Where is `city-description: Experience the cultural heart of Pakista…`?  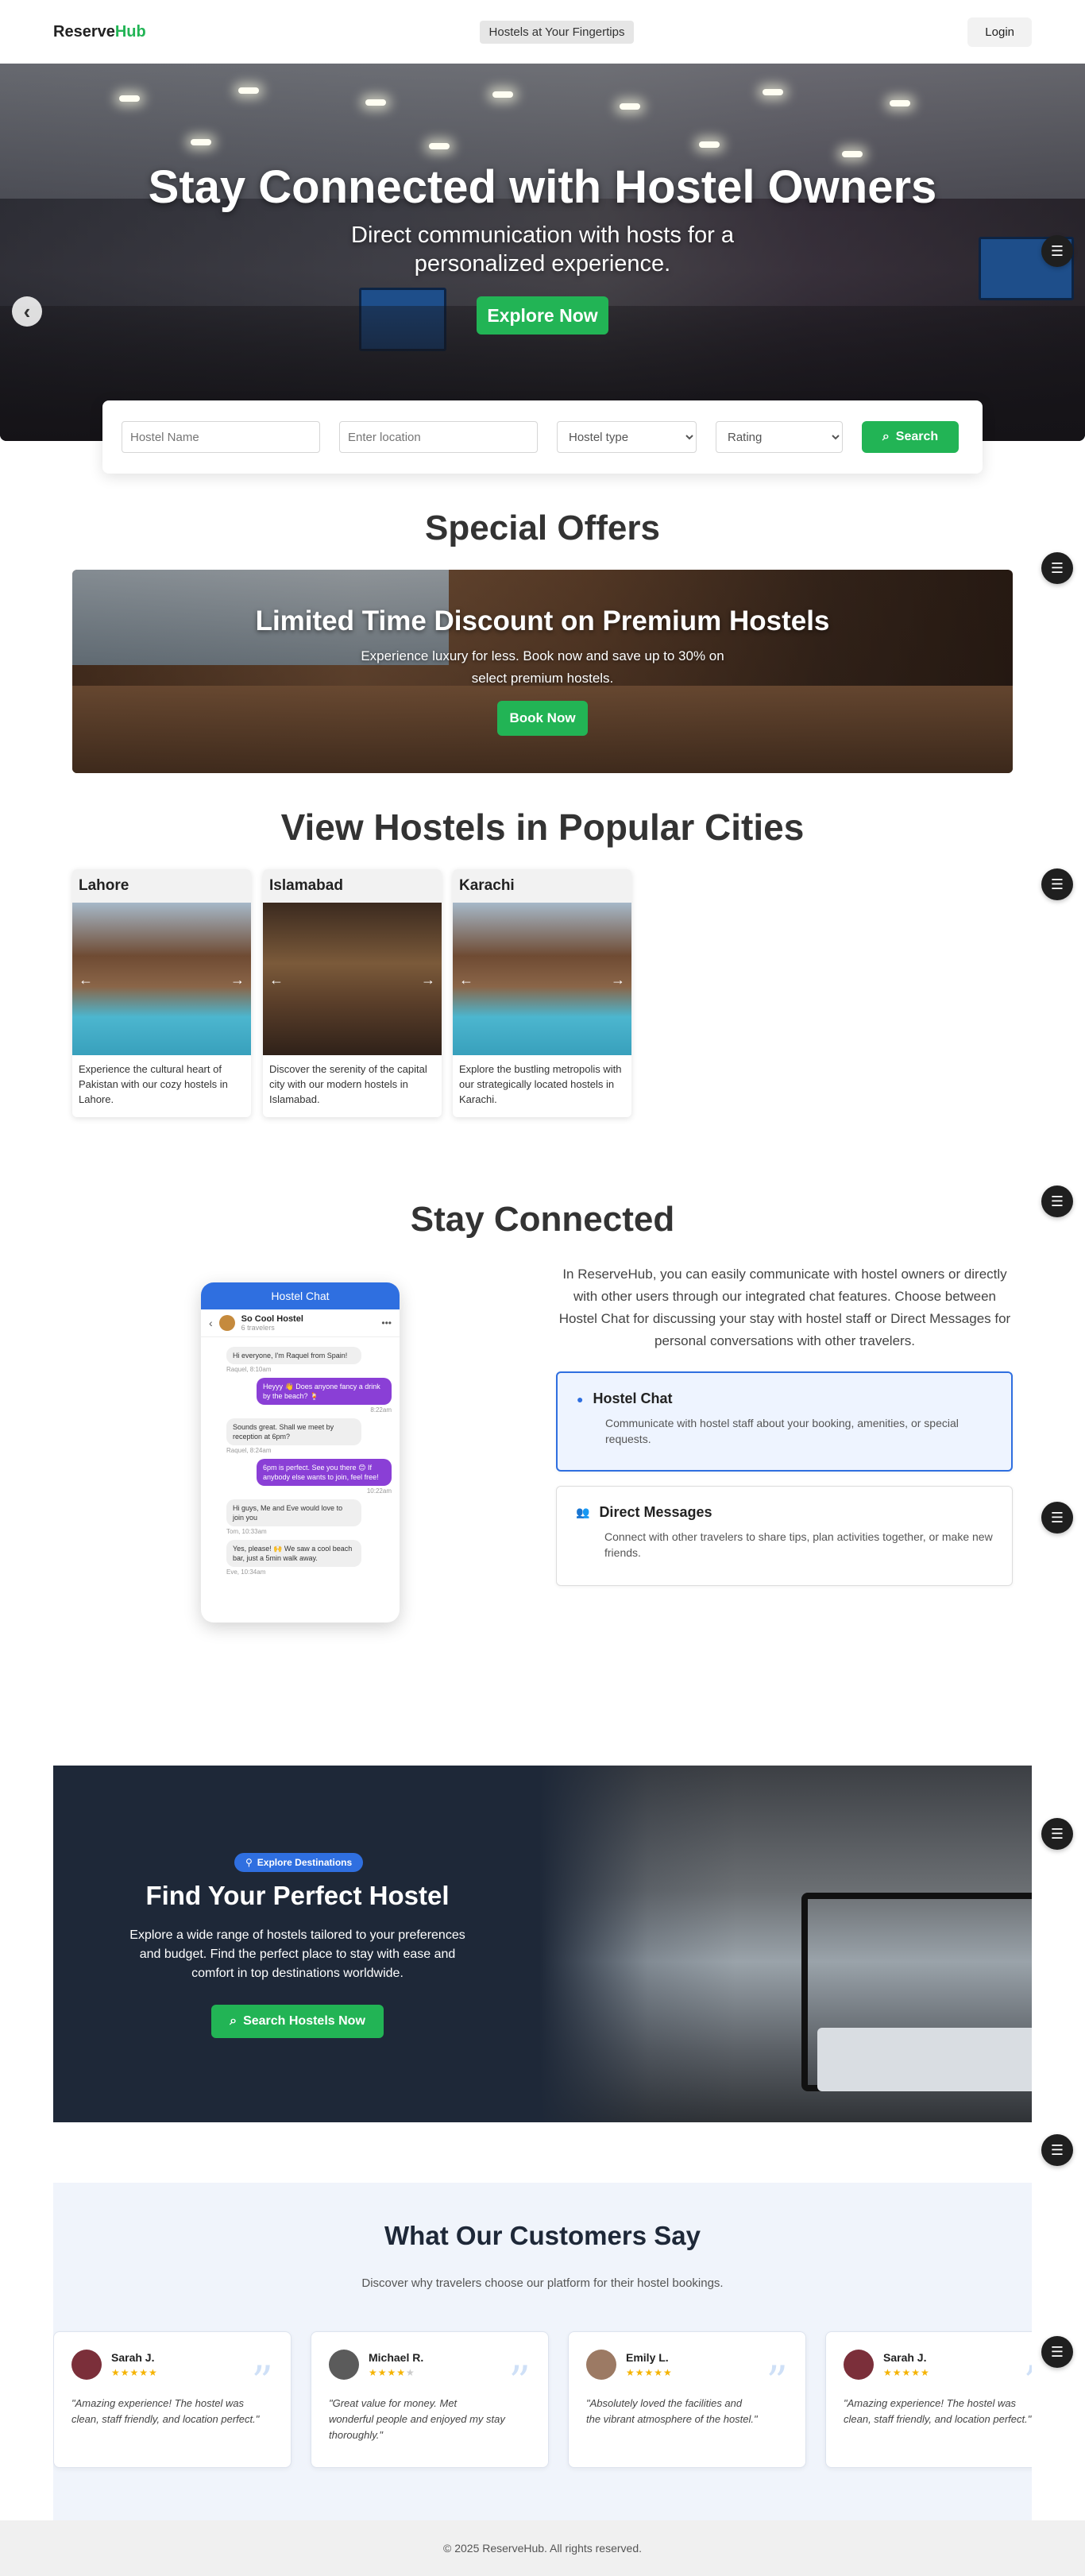
city-description: Experience the cultural heart of Pakista… is located at coordinates (153, 1084).